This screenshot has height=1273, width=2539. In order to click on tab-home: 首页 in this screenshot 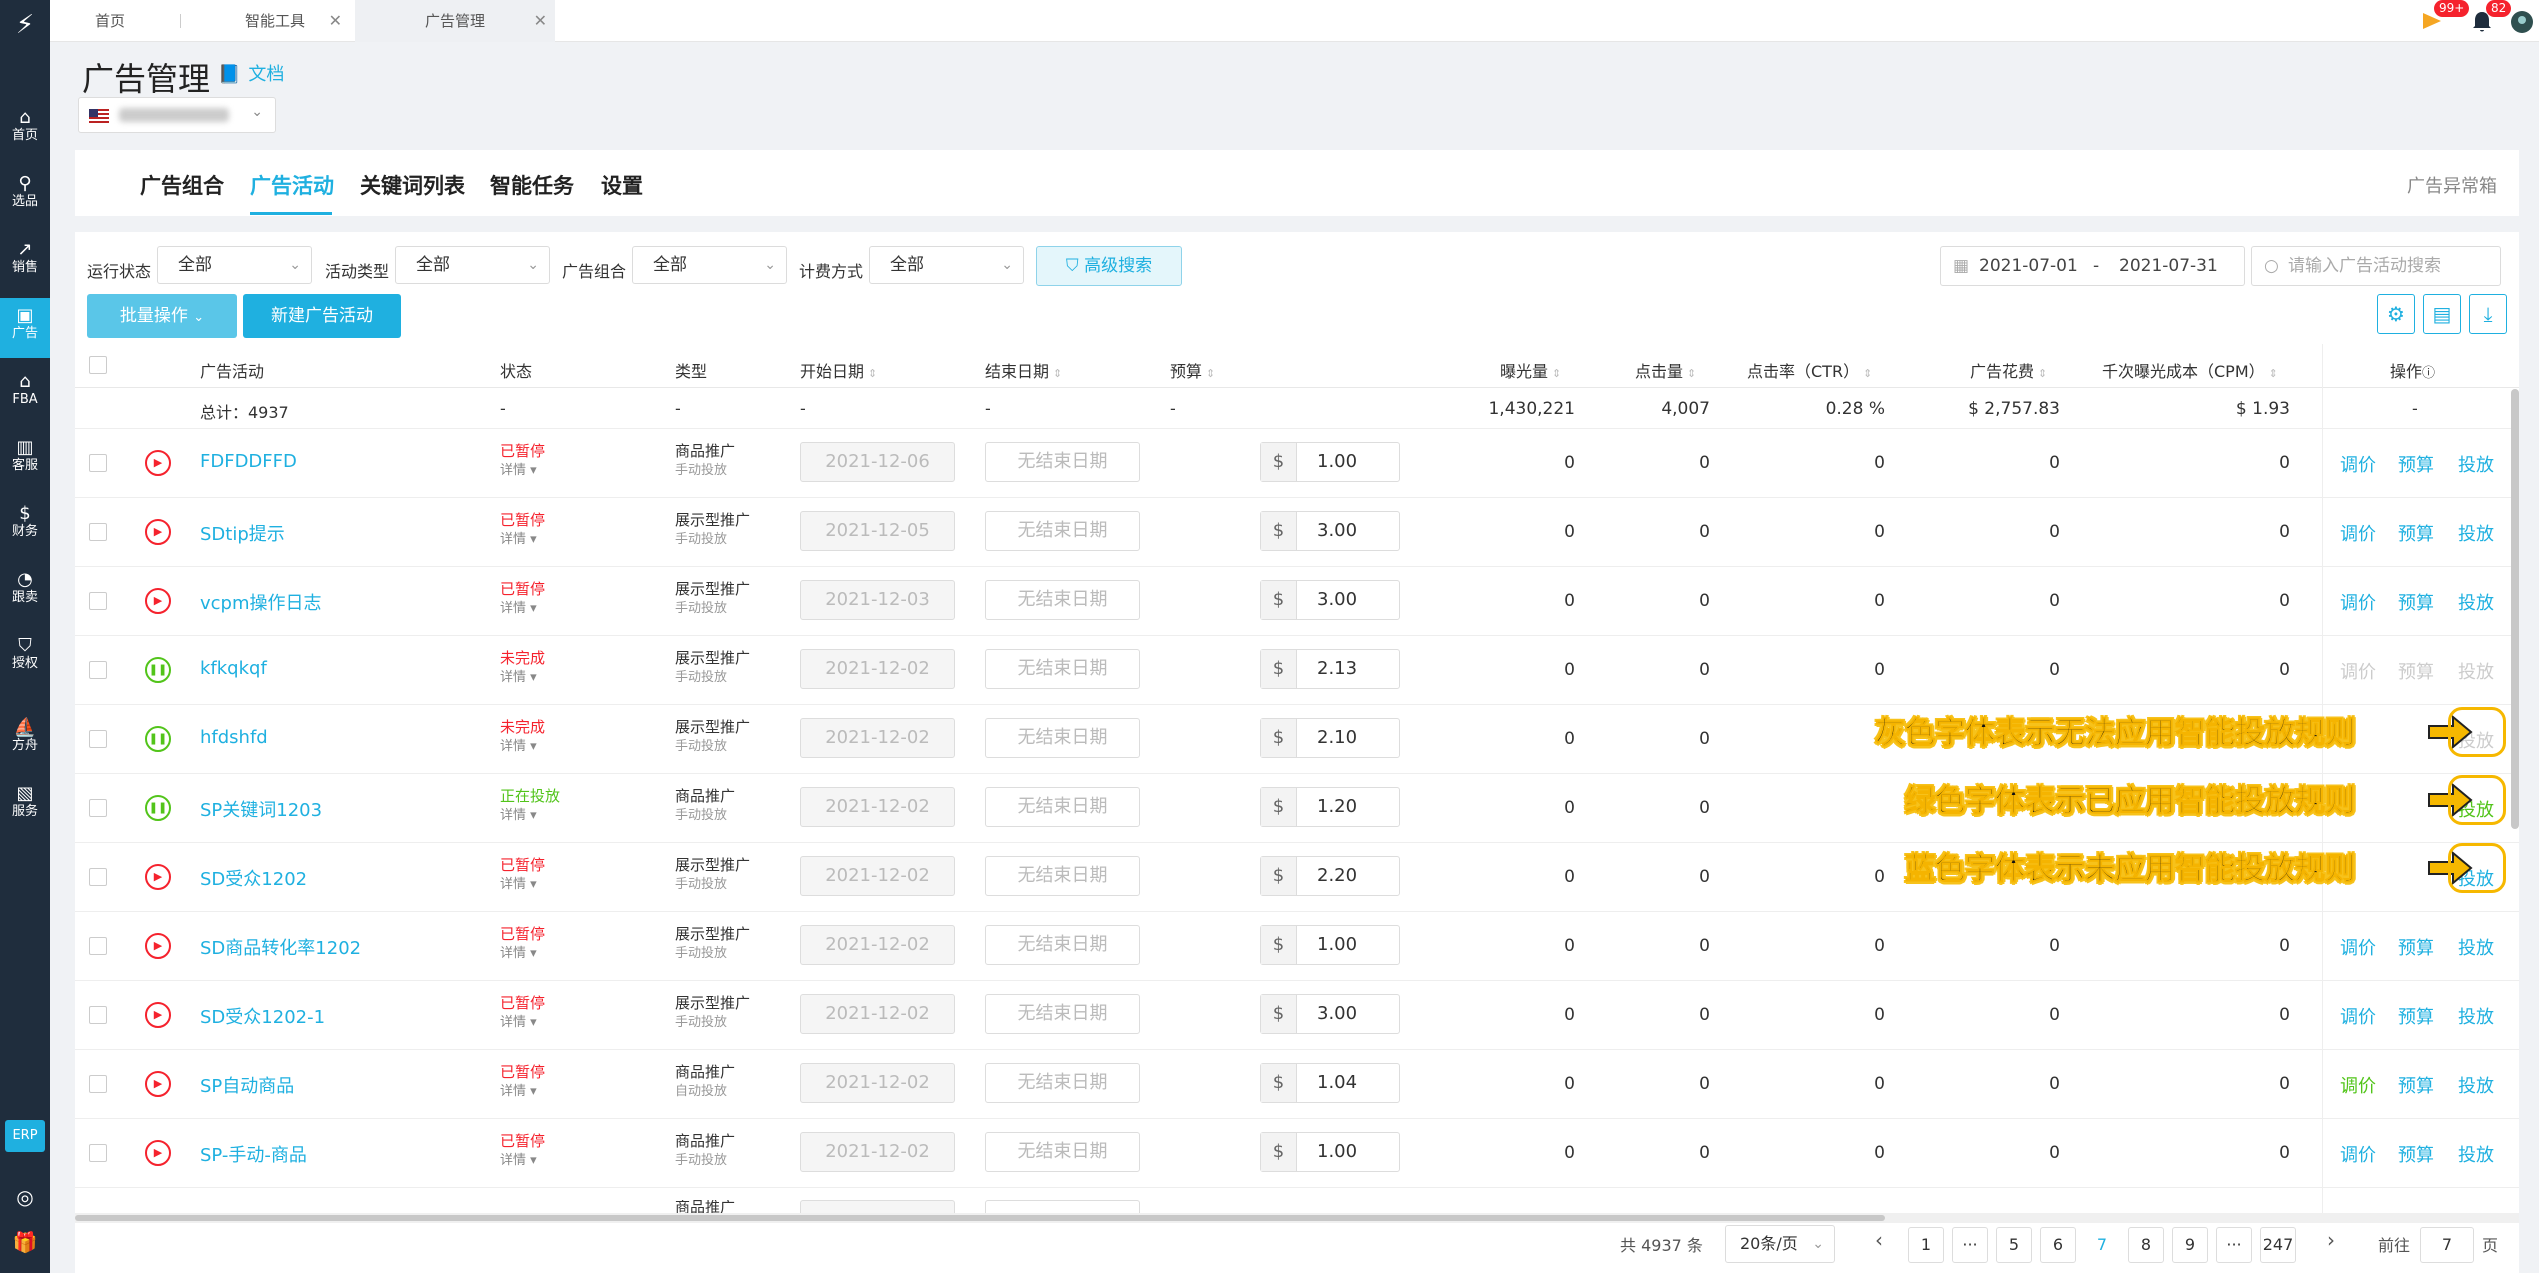, I will do `click(110, 21)`.